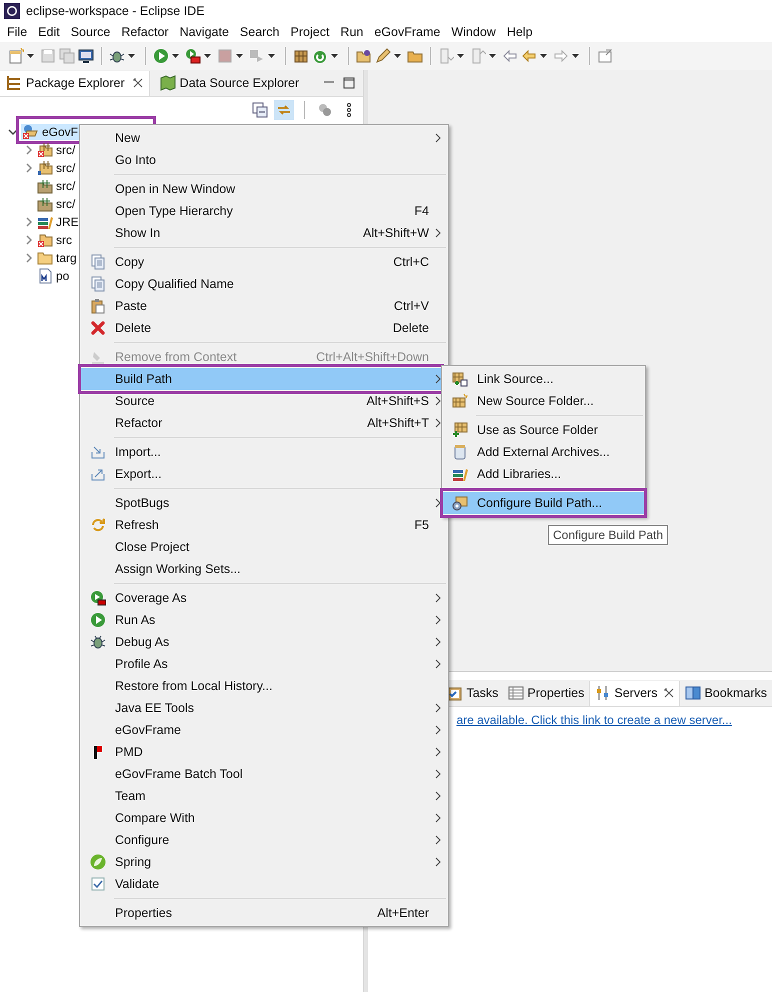 The width and height of the screenshot is (772, 992). Describe the element at coordinates (115, 11) in the screenshot. I see `window-title: eclipse-workspace - Eclipse IDE` at that location.